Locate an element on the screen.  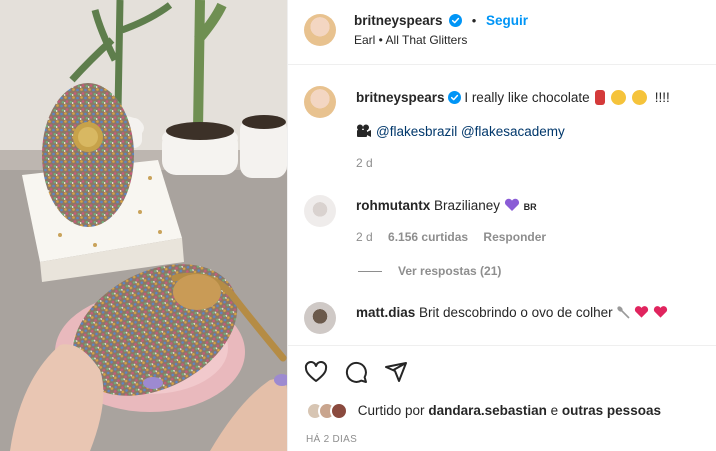
view-replies-label: Ver respostas (21) is located at coordinates (450, 271).